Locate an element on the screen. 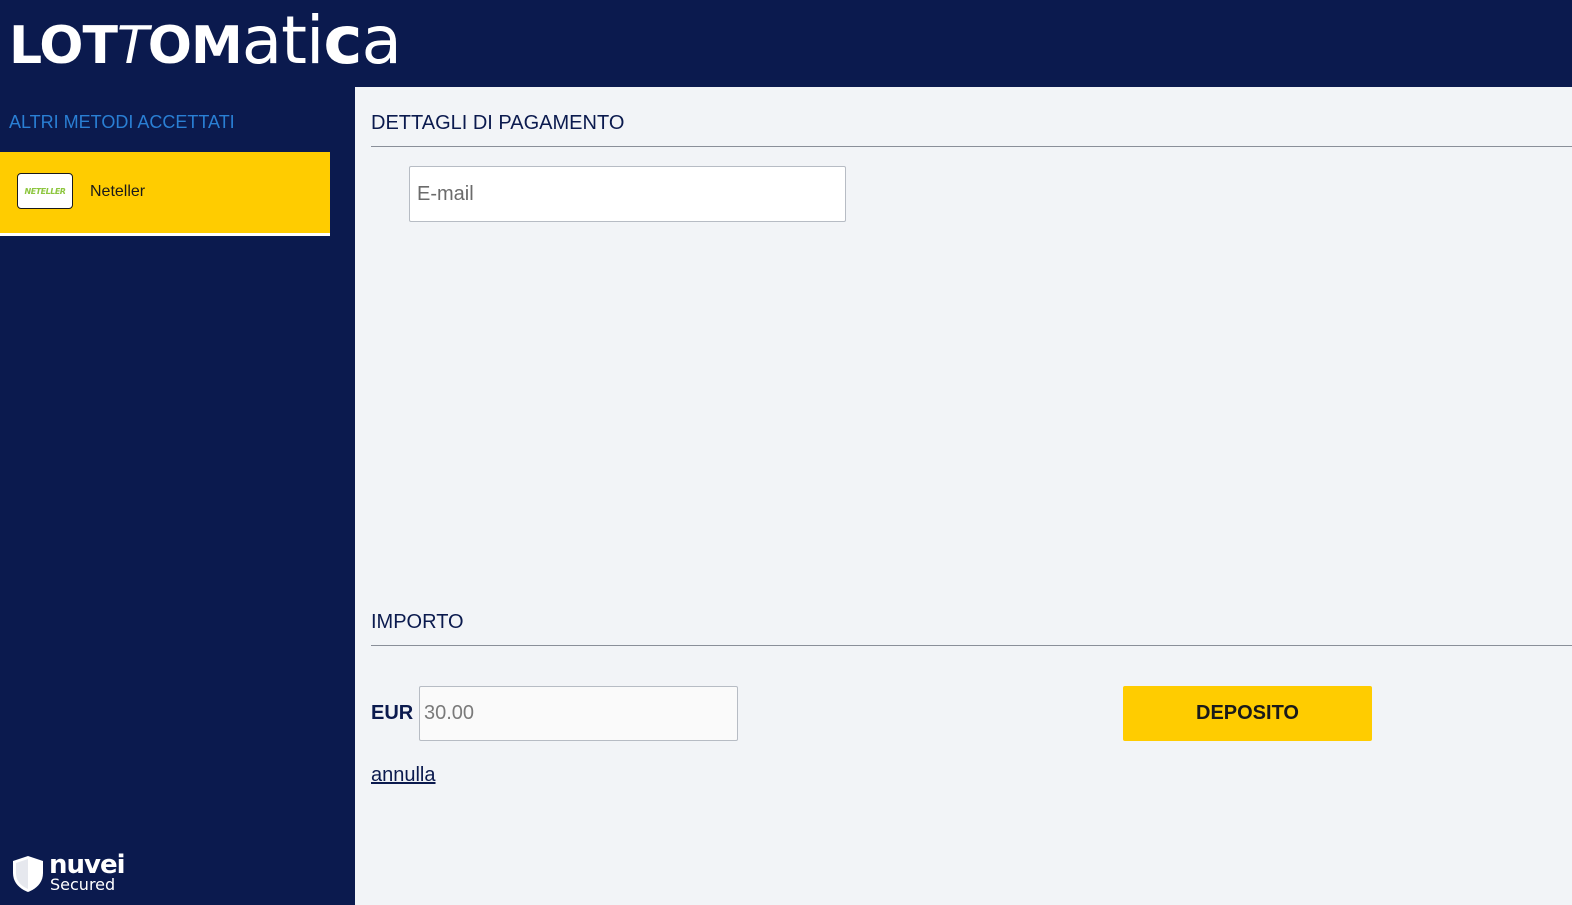 This screenshot has width=1572, height=905. payment-method-label: Neteller is located at coordinates (118, 191).